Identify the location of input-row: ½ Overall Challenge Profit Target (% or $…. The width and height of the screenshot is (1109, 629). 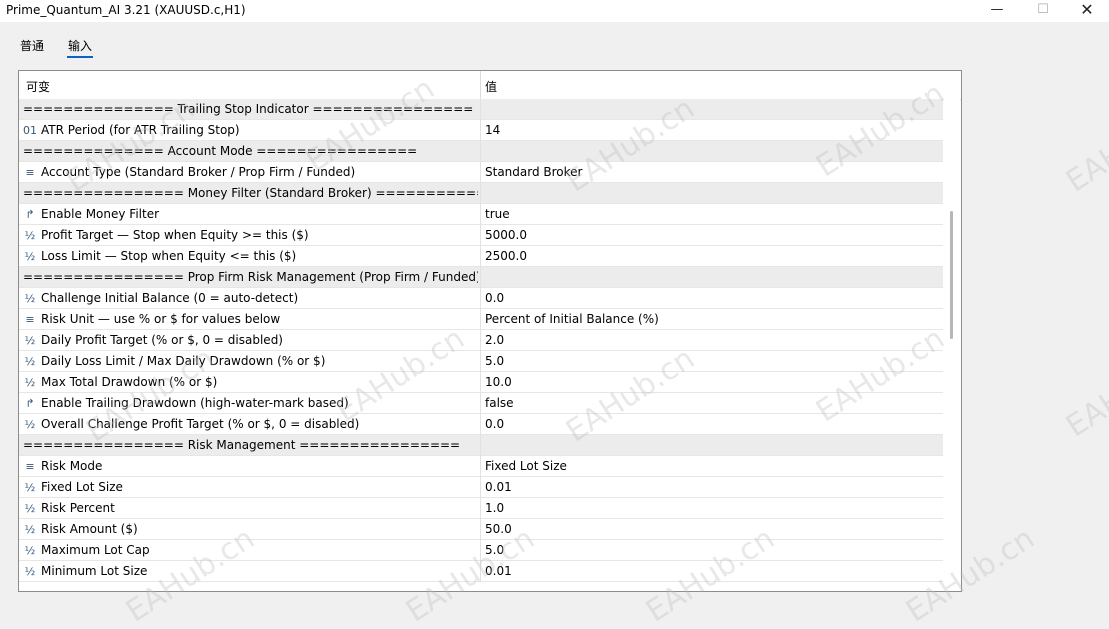
(481, 424).